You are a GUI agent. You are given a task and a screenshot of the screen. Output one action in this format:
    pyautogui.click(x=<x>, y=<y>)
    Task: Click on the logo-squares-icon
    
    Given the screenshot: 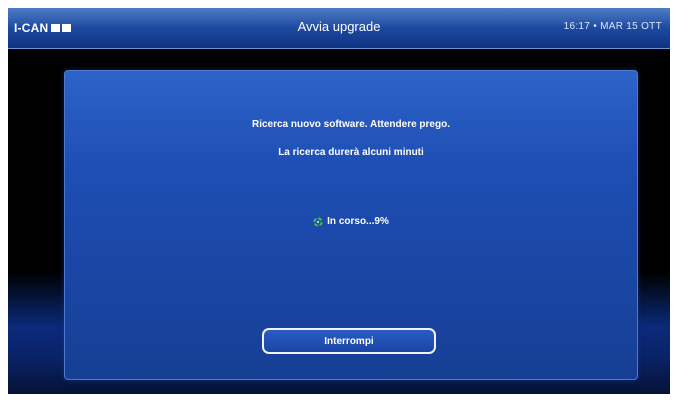 What is the action you would take?
    pyautogui.click(x=61, y=28)
    